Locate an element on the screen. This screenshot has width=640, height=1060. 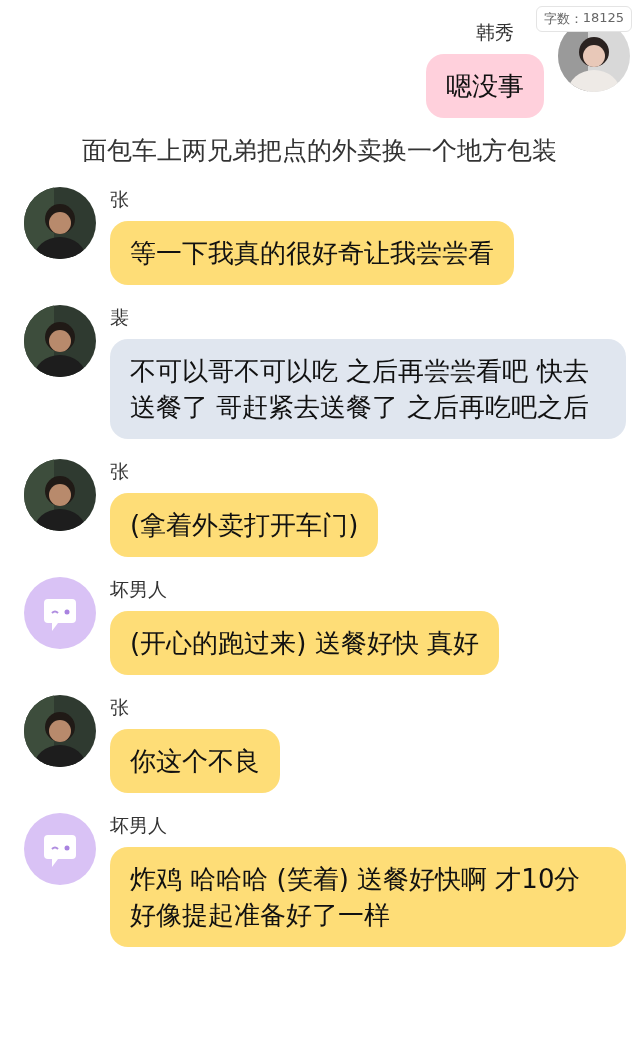
message-bubble: (开心的跑过来) 送餐好快 真好 is located at coordinates (304, 643).